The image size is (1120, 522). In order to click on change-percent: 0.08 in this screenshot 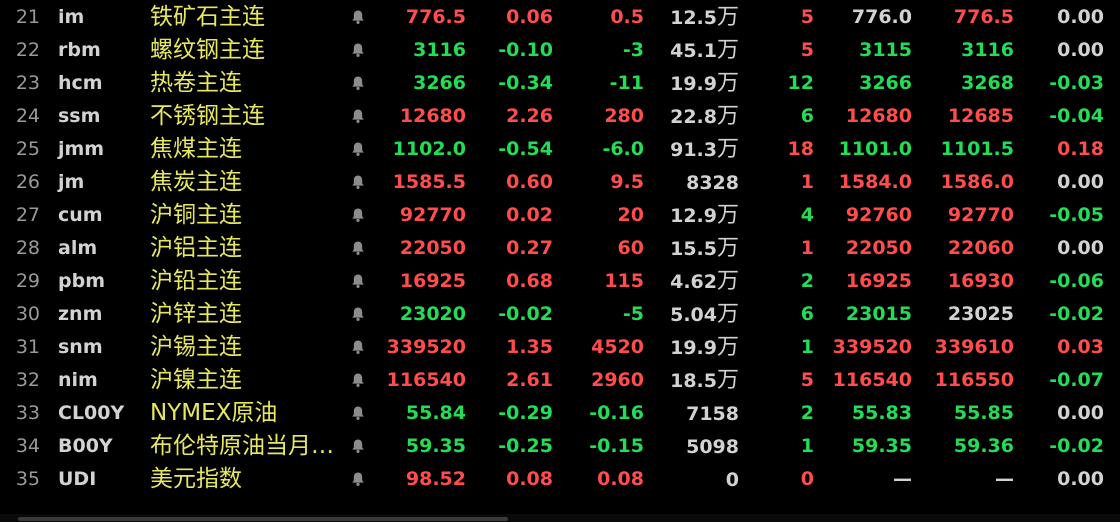, I will do `click(529, 479)`.